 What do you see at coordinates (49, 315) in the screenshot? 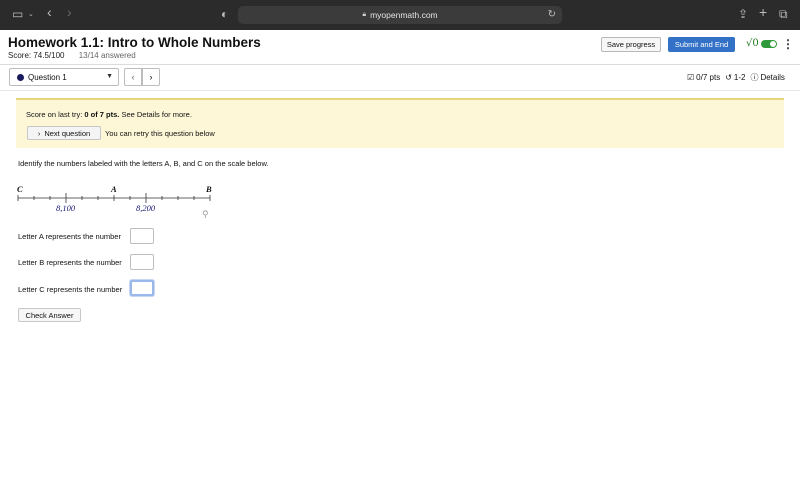
I see `check-answer-button: Check Answer` at bounding box center [49, 315].